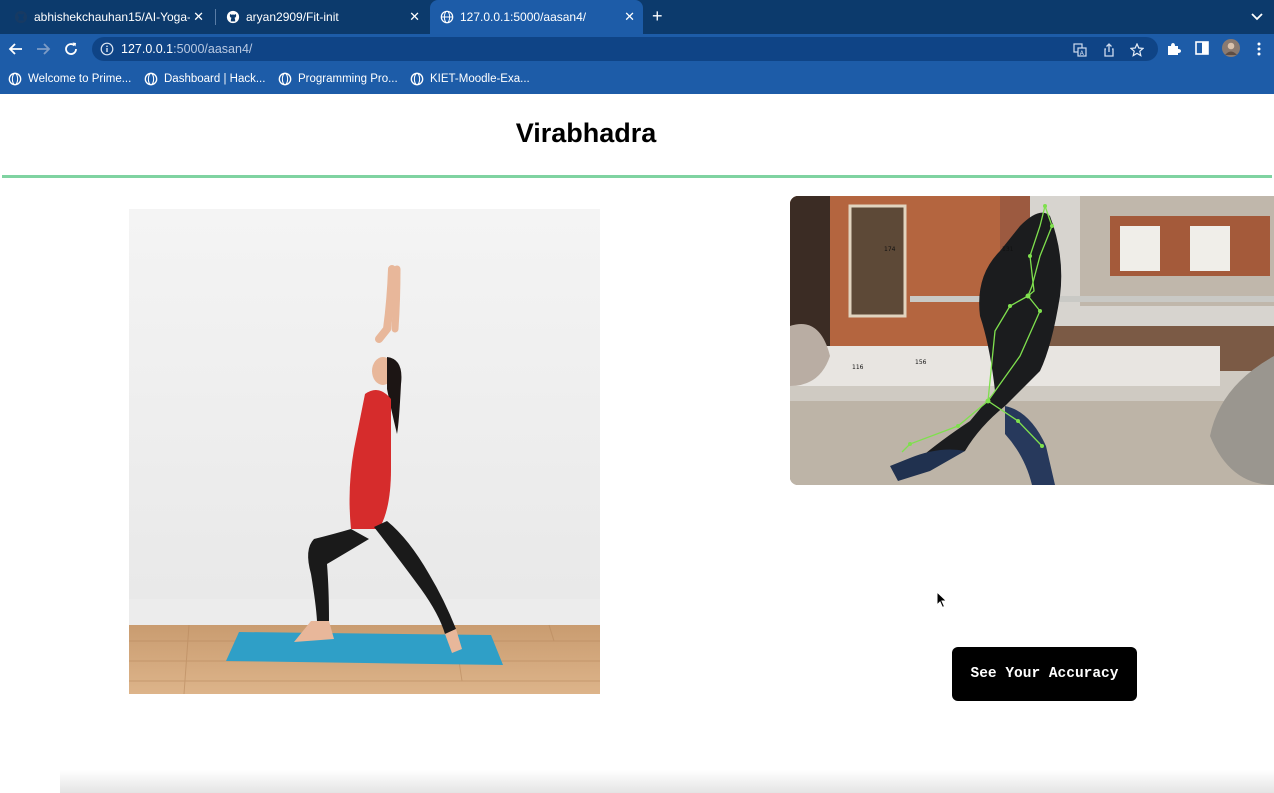 Image resolution: width=1274 pixels, height=793 pixels. Describe the element at coordinates (637, 176) in the screenshot. I see `title-divider` at that location.